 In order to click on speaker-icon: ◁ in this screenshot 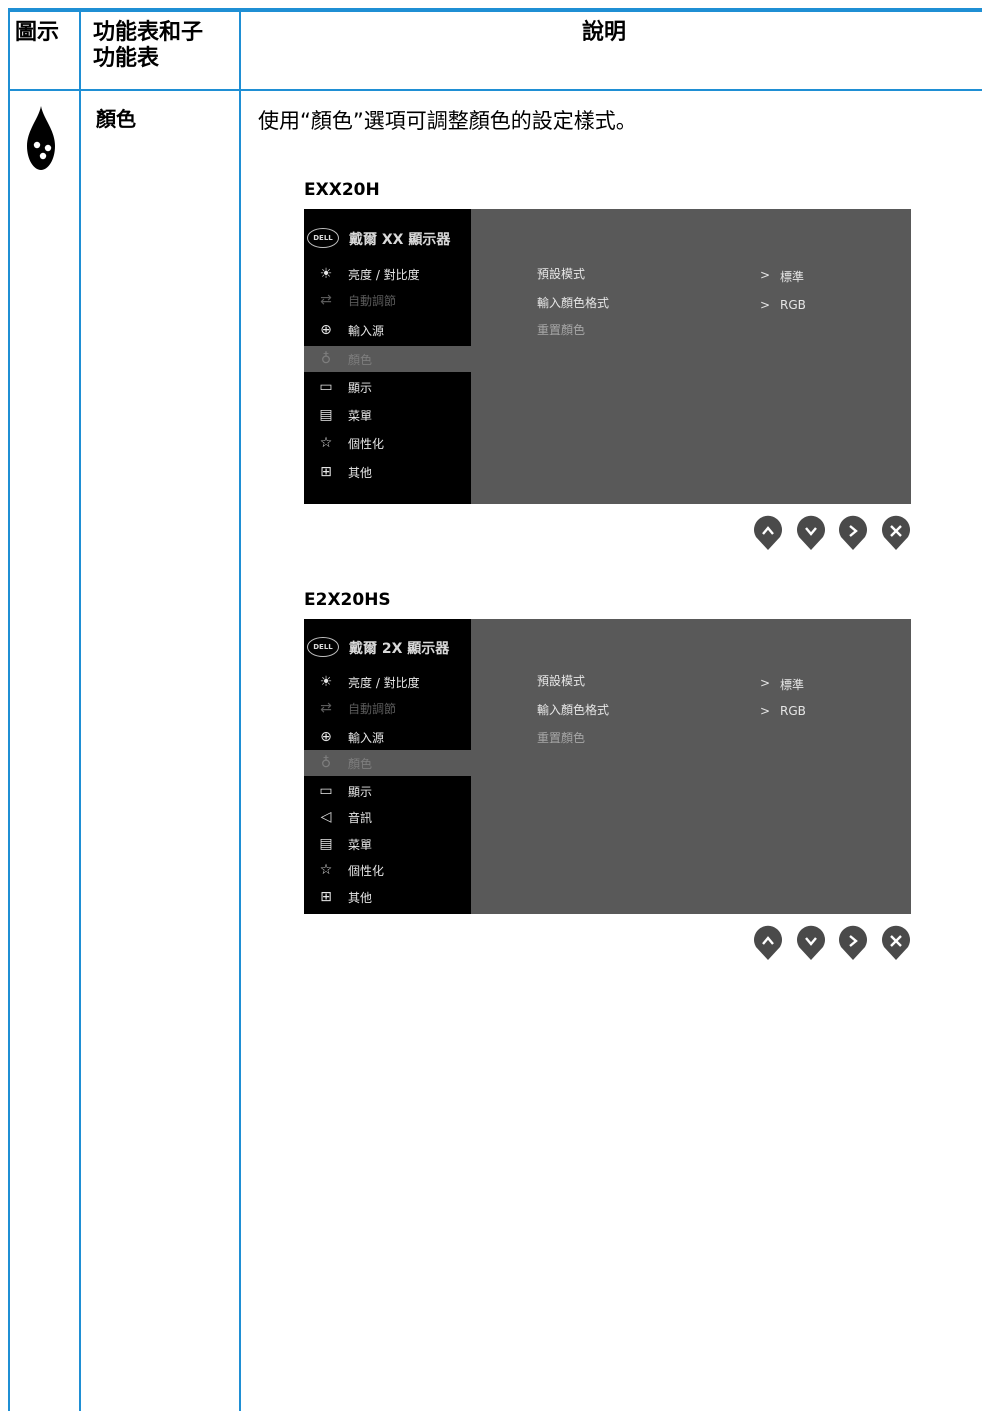, I will do `click(326, 817)`.